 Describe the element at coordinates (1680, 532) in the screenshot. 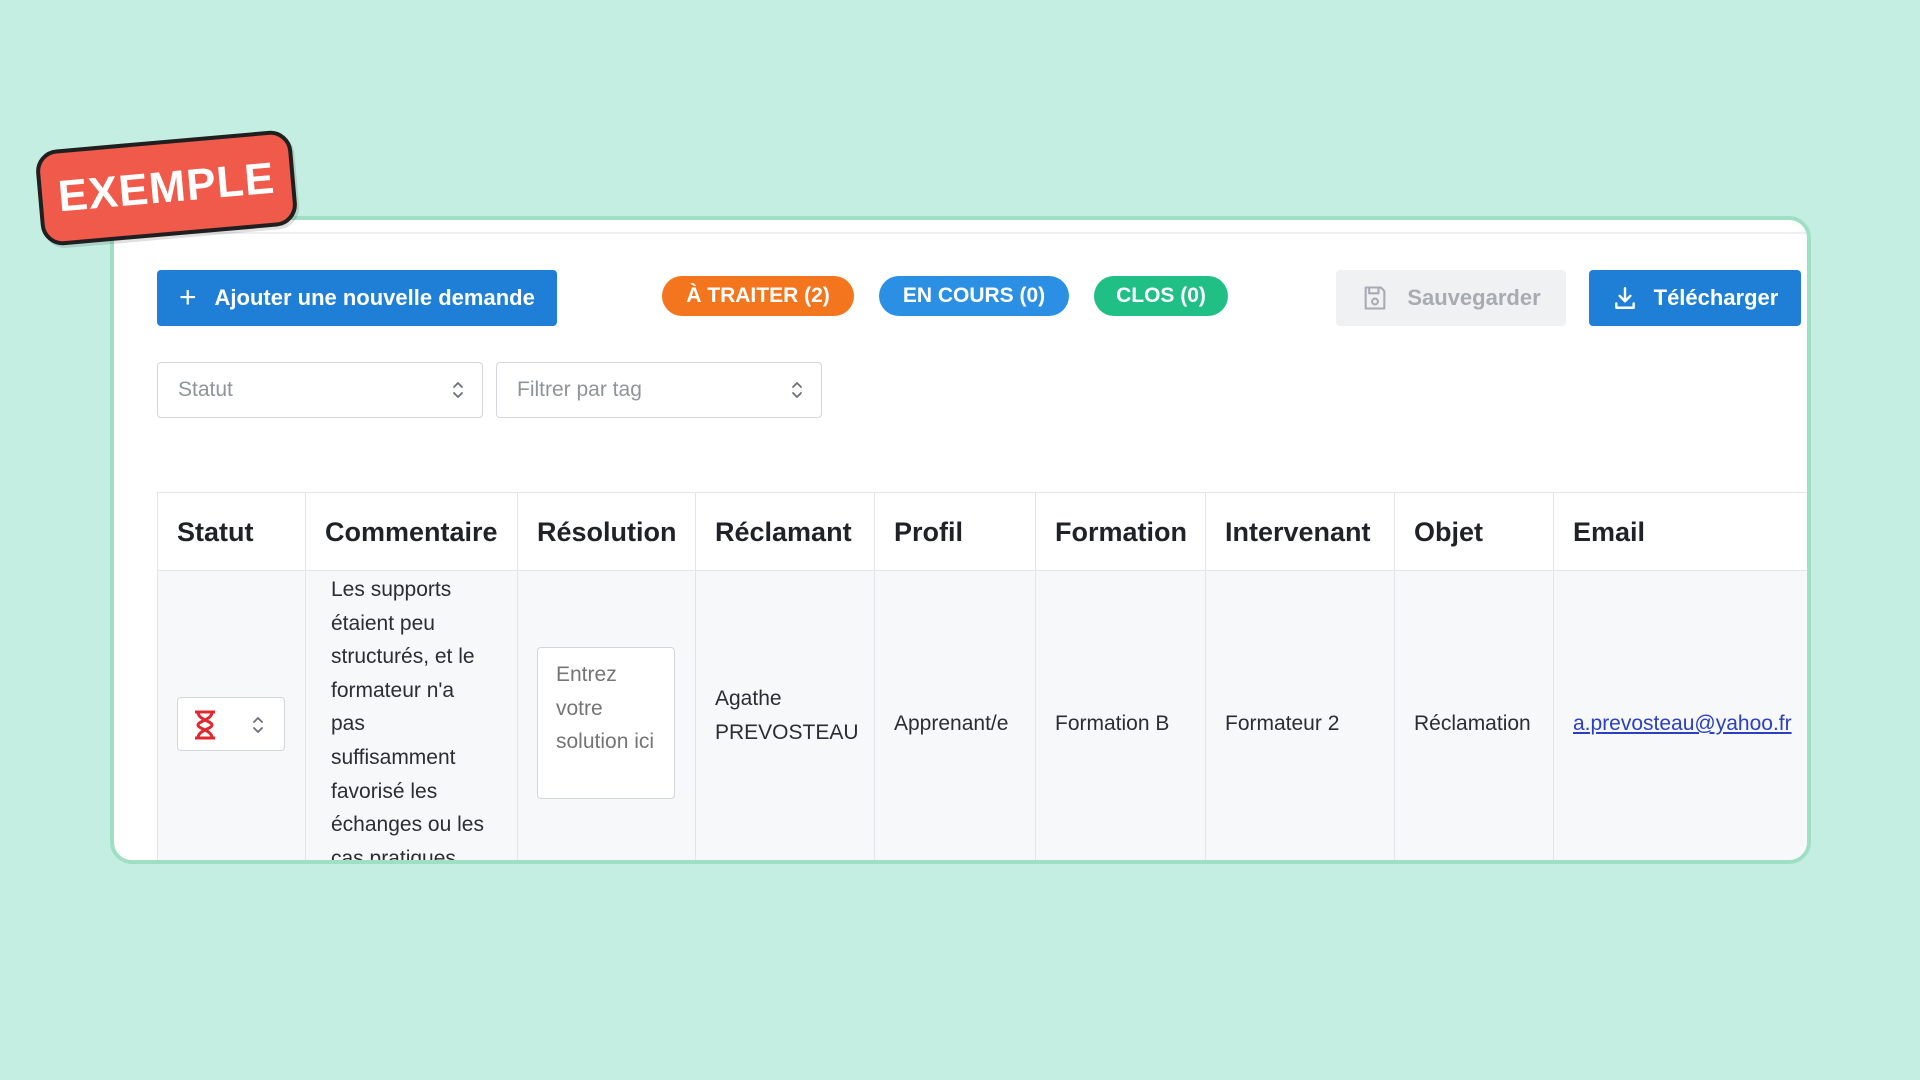

I see `column-header-email: Email` at that location.